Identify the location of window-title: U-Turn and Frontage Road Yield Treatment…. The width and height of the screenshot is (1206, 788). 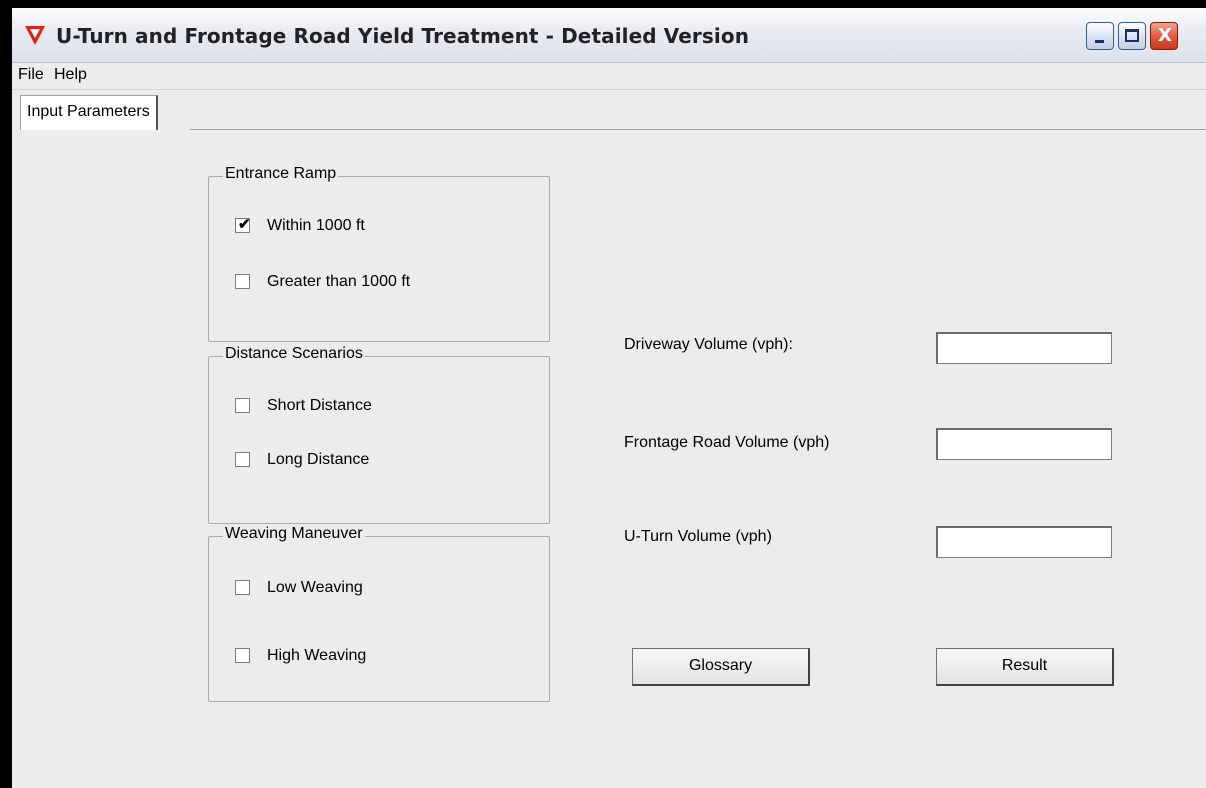
(403, 36).